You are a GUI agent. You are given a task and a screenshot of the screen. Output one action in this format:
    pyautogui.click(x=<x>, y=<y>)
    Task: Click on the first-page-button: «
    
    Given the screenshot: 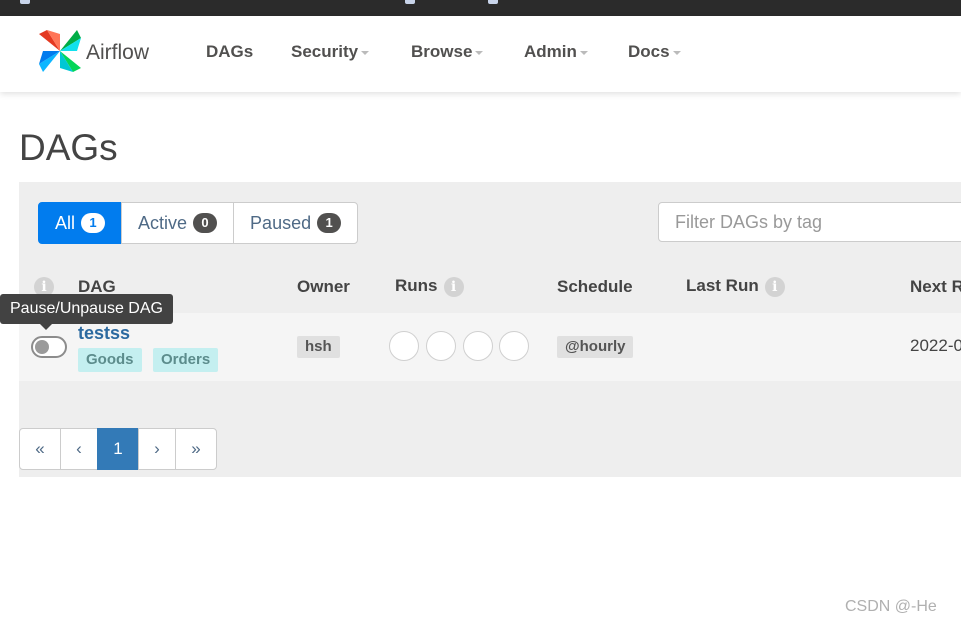 What is the action you would take?
    pyautogui.click(x=40, y=449)
    